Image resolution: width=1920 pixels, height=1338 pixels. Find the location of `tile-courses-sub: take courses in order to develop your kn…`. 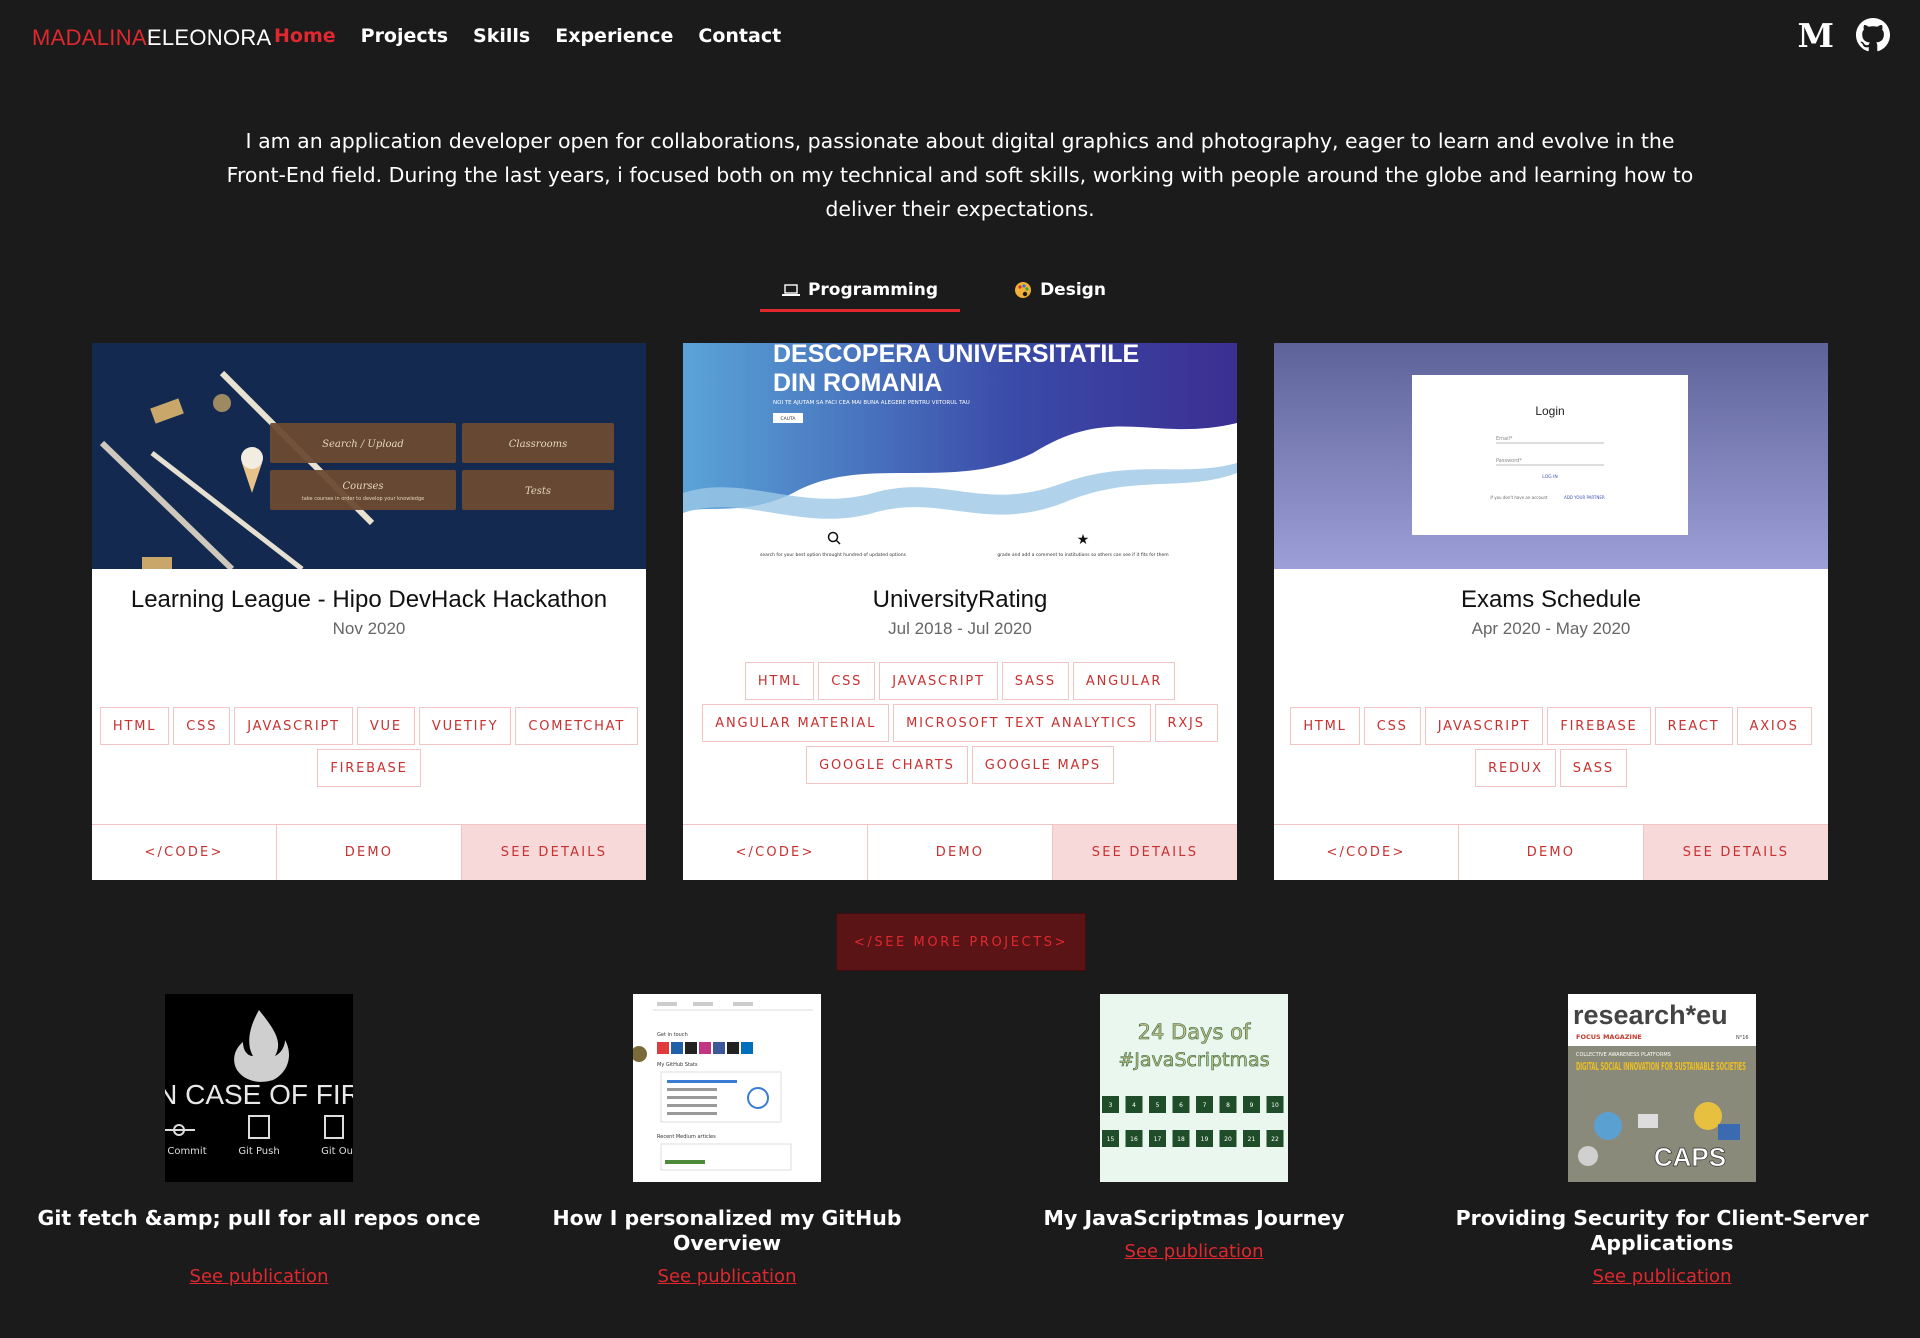

tile-courses-sub: take courses in order to develop your kn… is located at coordinates (363, 499).